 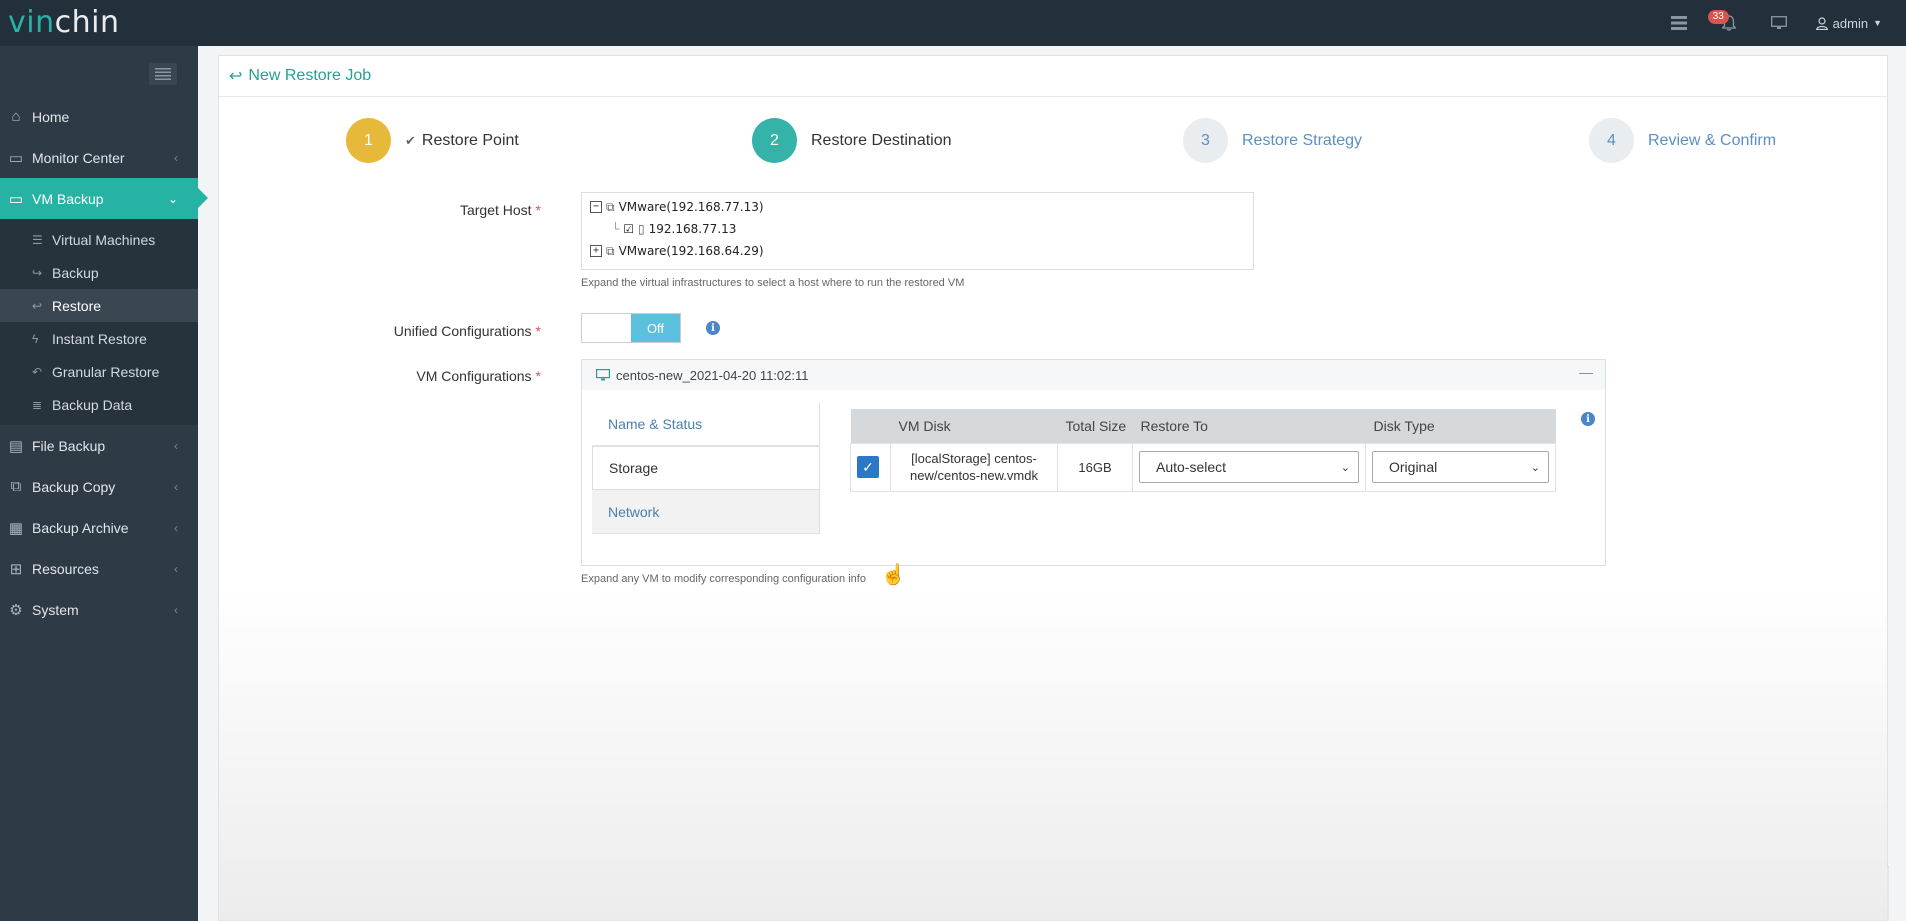 What do you see at coordinates (852, 140) in the screenshot?
I see `step-restore-destination: 2 Restore Destination` at bounding box center [852, 140].